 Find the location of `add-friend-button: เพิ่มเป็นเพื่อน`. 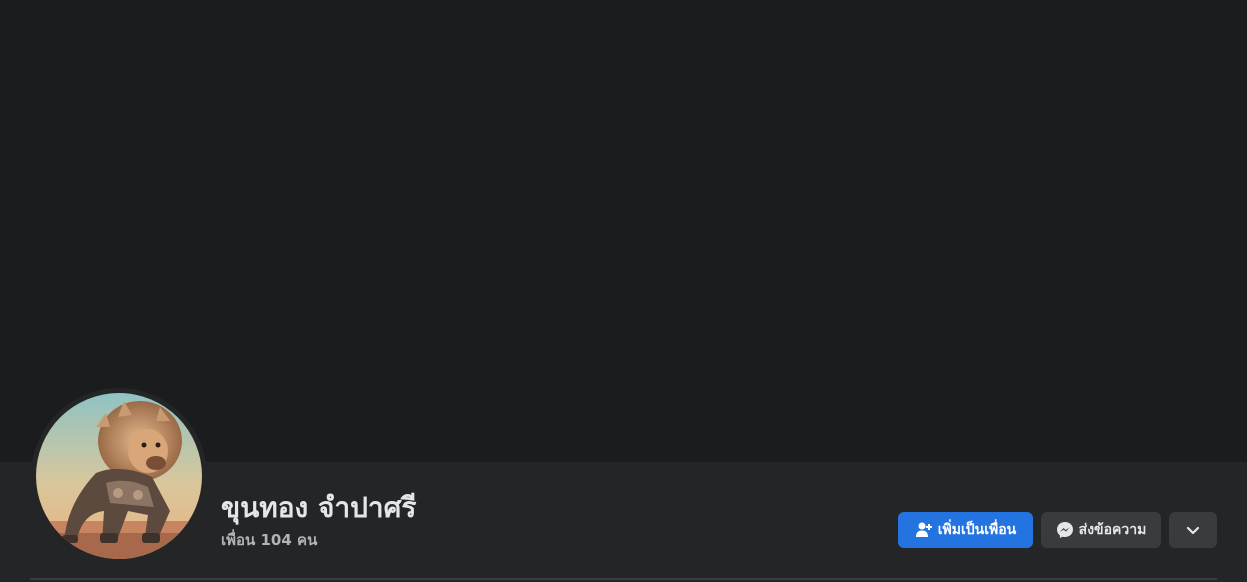

add-friend-button: เพิ่มเป็นเพื่อน is located at coordinates (965, 530).